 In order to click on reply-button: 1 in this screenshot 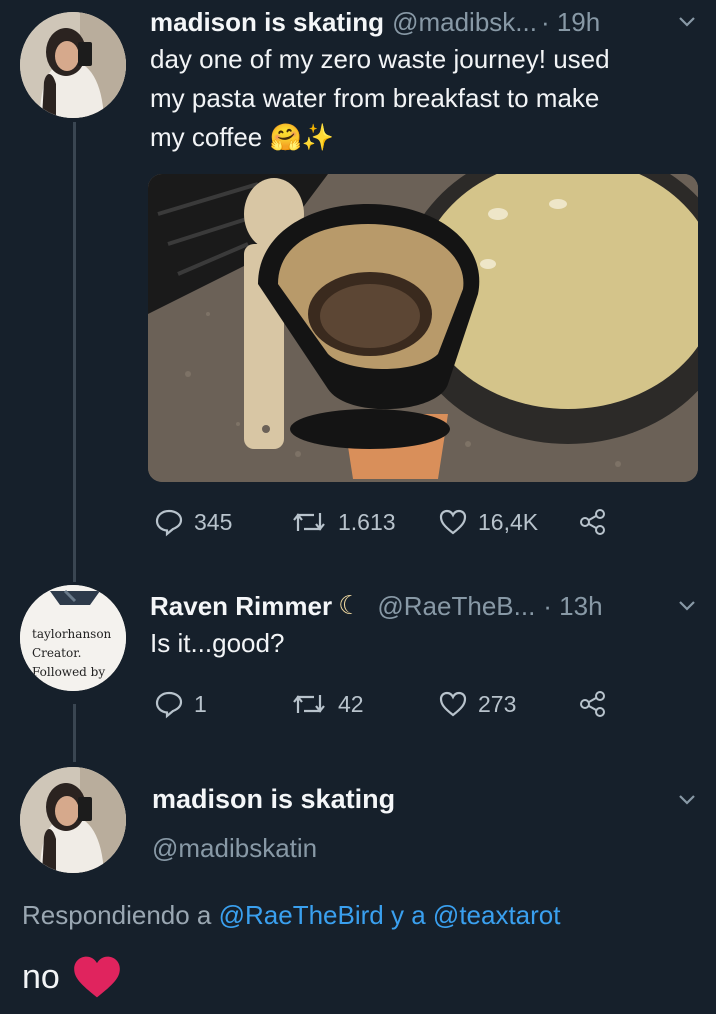, I will do `click(180, 704)`.